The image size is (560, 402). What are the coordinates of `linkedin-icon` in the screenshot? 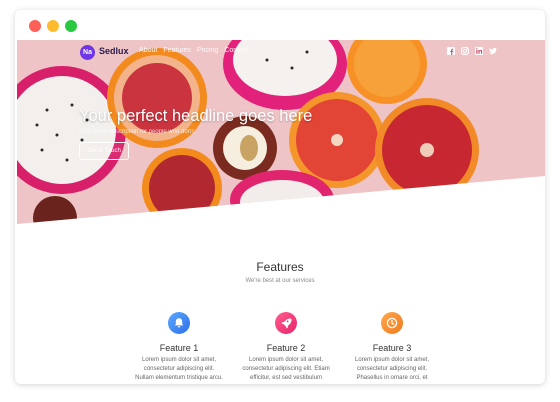 It's located at (479, 51).